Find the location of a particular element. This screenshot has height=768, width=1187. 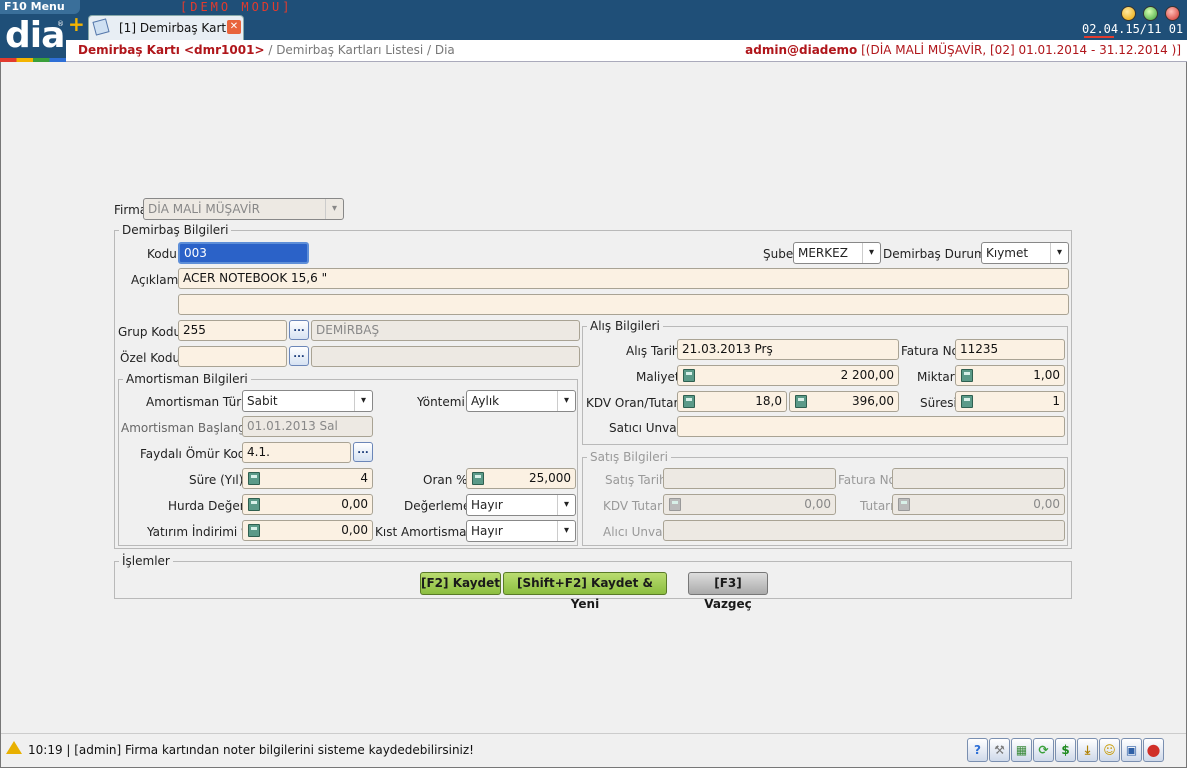

yatirim-input: 0,00 is located at coordinates (307, 530).